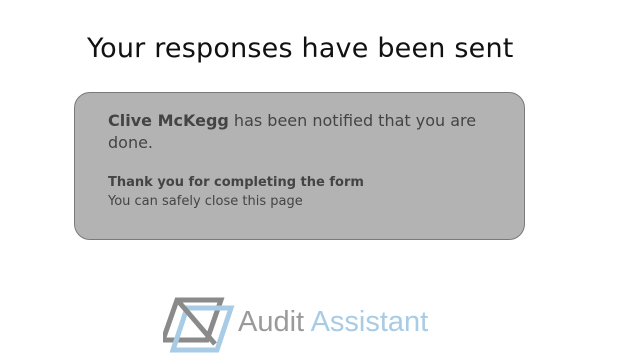  I want to click on notifier-name: Clive McKegg, so click(168, 120).